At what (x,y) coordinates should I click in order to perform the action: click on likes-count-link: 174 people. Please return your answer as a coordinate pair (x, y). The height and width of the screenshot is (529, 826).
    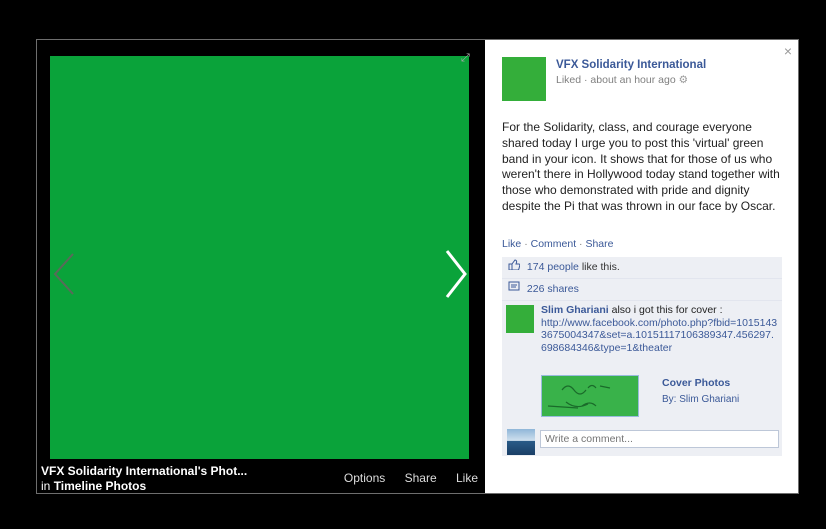
    Looking at the image, I should click on (553, 267).